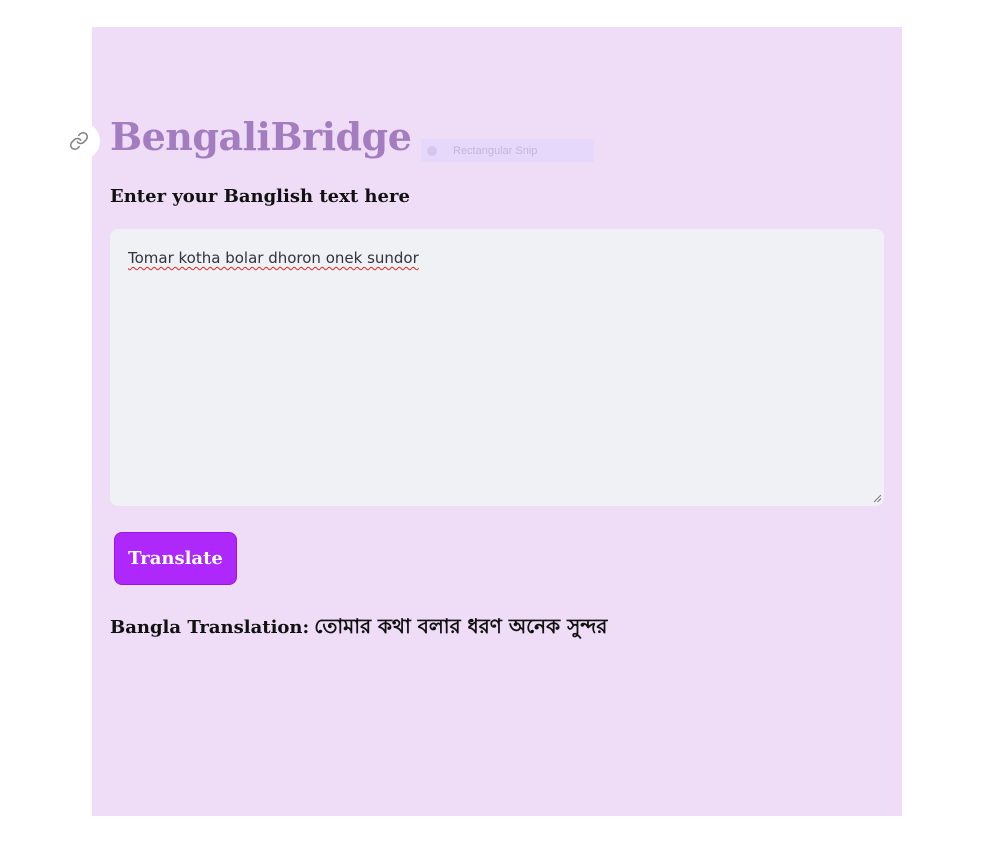 Image resolution: width=996 pixels, height=844 pixels. I want to click on rectangular-snip-overlay: Rectangular Snip, so click(507, 150).